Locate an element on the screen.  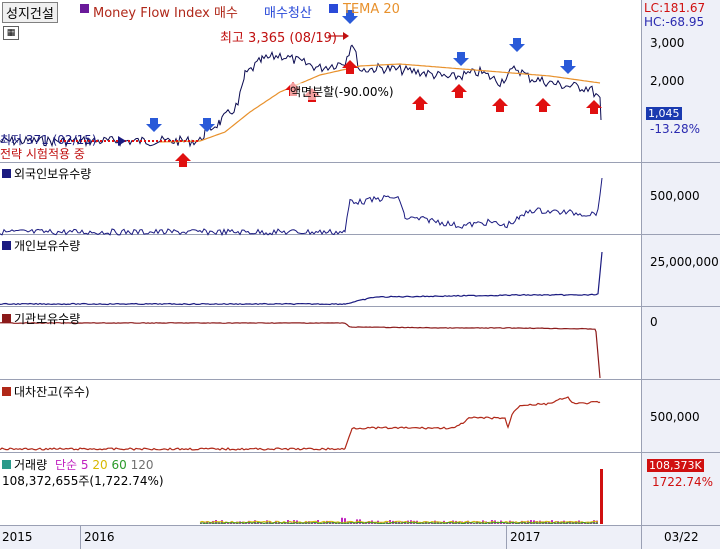
inst-holdings-line is located at coordinates (300, 350).